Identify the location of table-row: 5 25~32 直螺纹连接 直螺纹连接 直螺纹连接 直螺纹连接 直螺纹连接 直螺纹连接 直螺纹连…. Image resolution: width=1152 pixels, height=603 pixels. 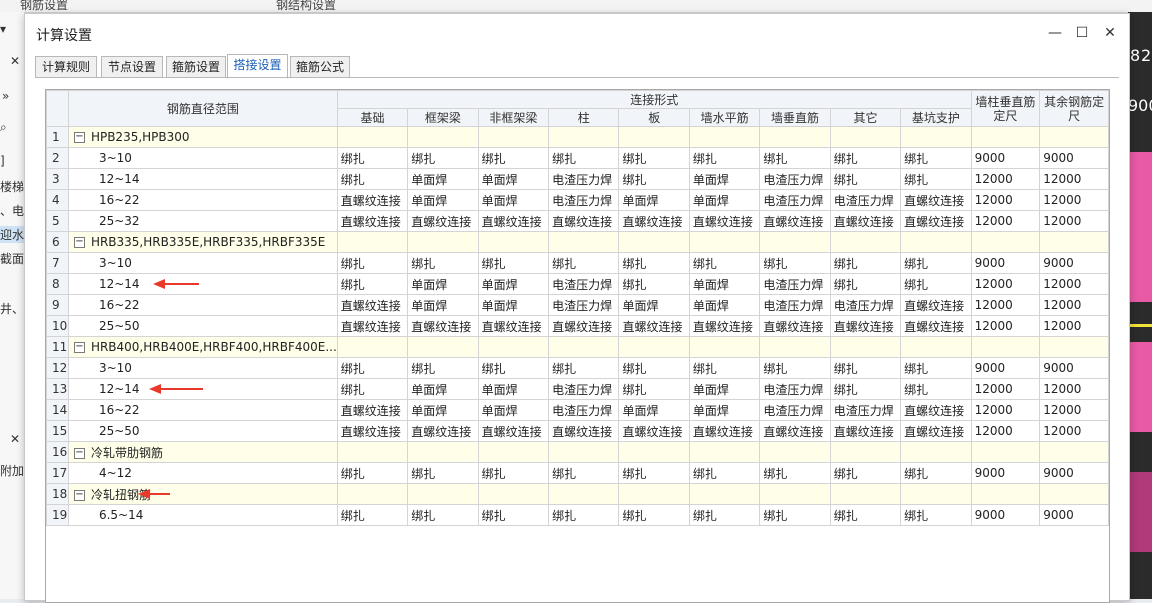
(577, 221).